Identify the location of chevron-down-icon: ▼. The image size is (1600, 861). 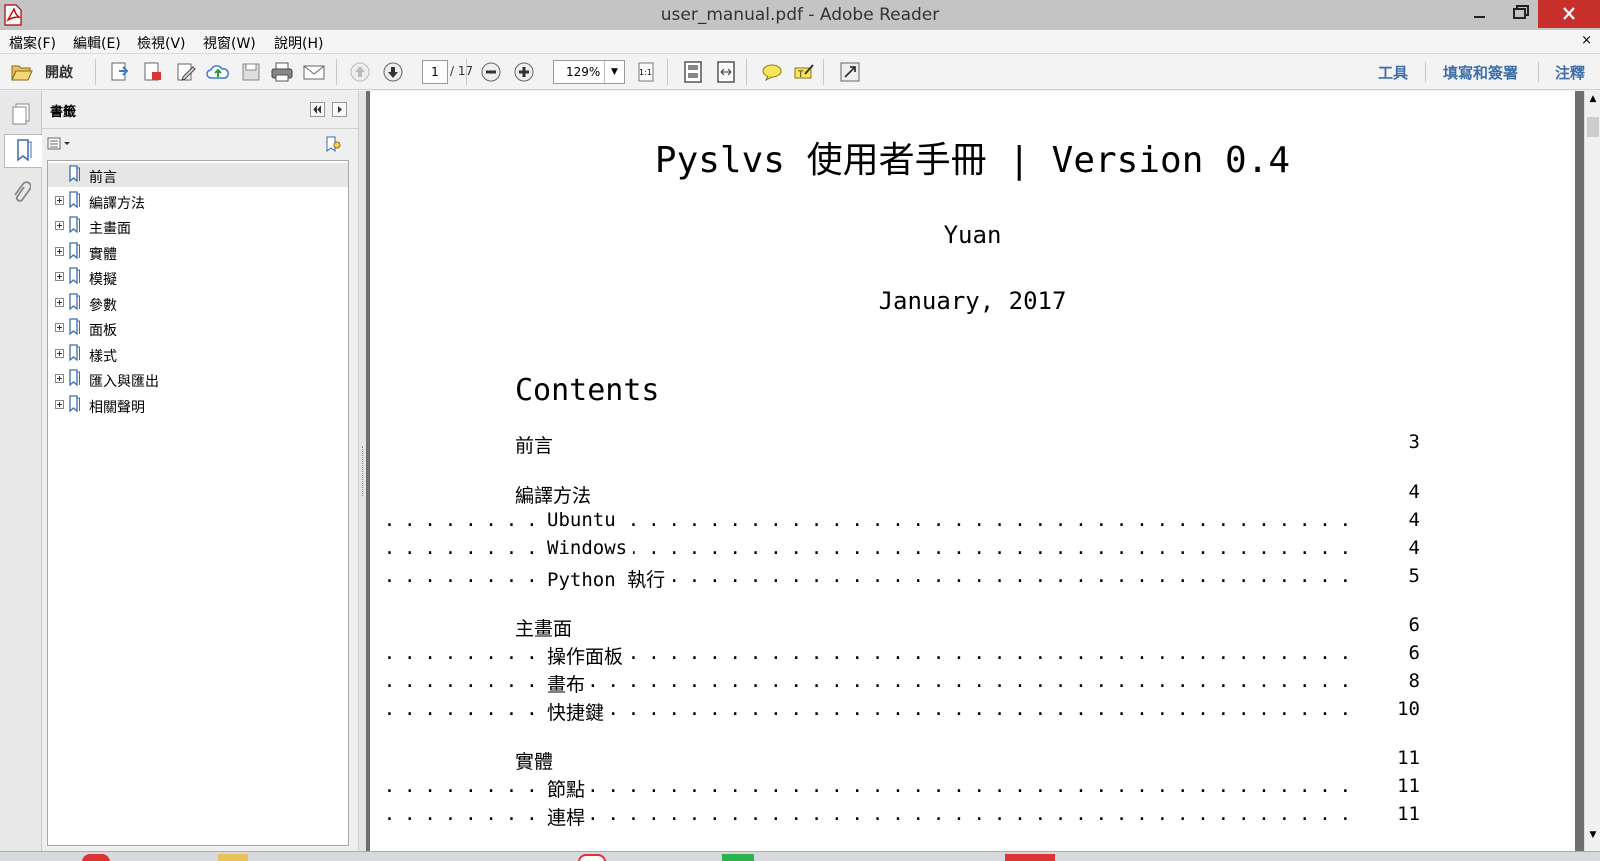
(614, 72).